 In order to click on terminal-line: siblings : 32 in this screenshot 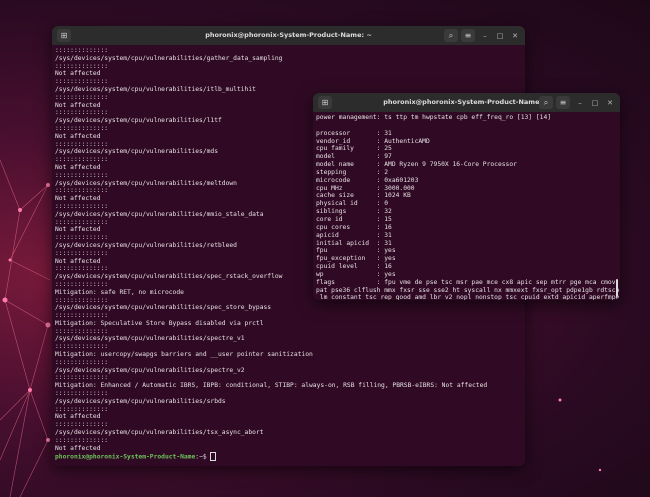, I will do `click(354, 212)`.